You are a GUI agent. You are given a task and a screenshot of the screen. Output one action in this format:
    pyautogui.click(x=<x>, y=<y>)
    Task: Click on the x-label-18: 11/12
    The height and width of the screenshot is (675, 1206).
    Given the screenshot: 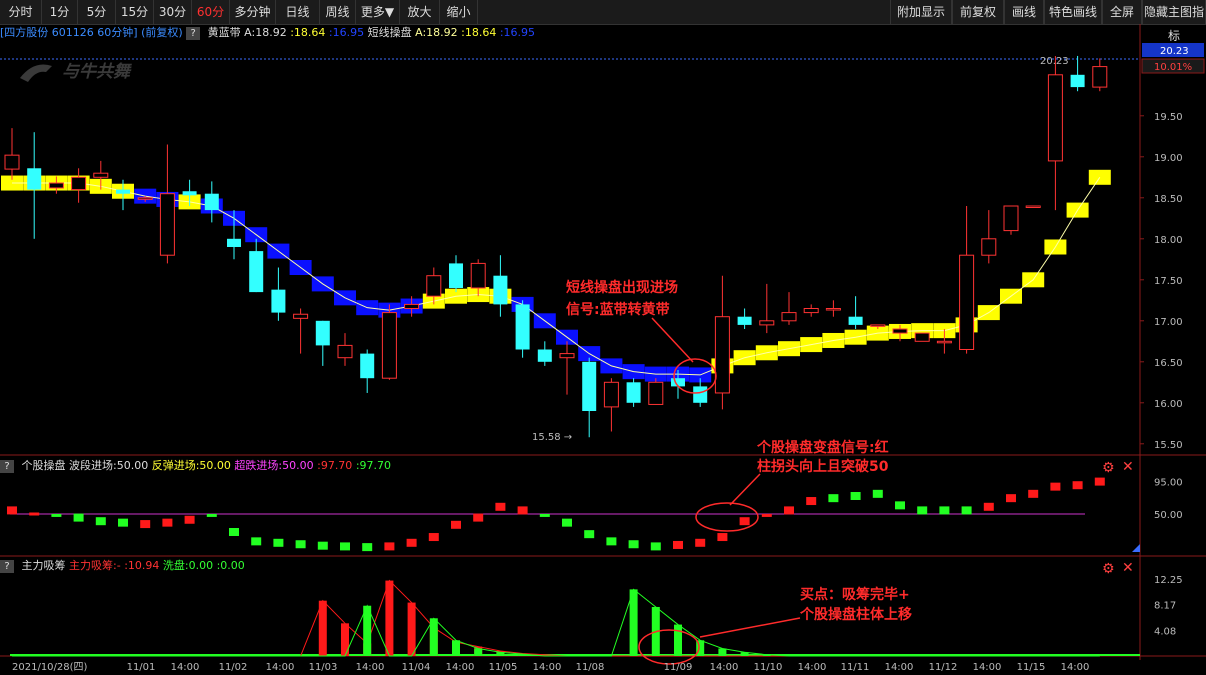 What is the action you would take?
    pyautogui.click(x=943, y=667)
    